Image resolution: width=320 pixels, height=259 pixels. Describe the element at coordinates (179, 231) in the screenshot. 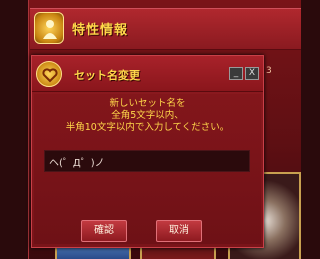

I see `cancel-button: 取消` at that location.